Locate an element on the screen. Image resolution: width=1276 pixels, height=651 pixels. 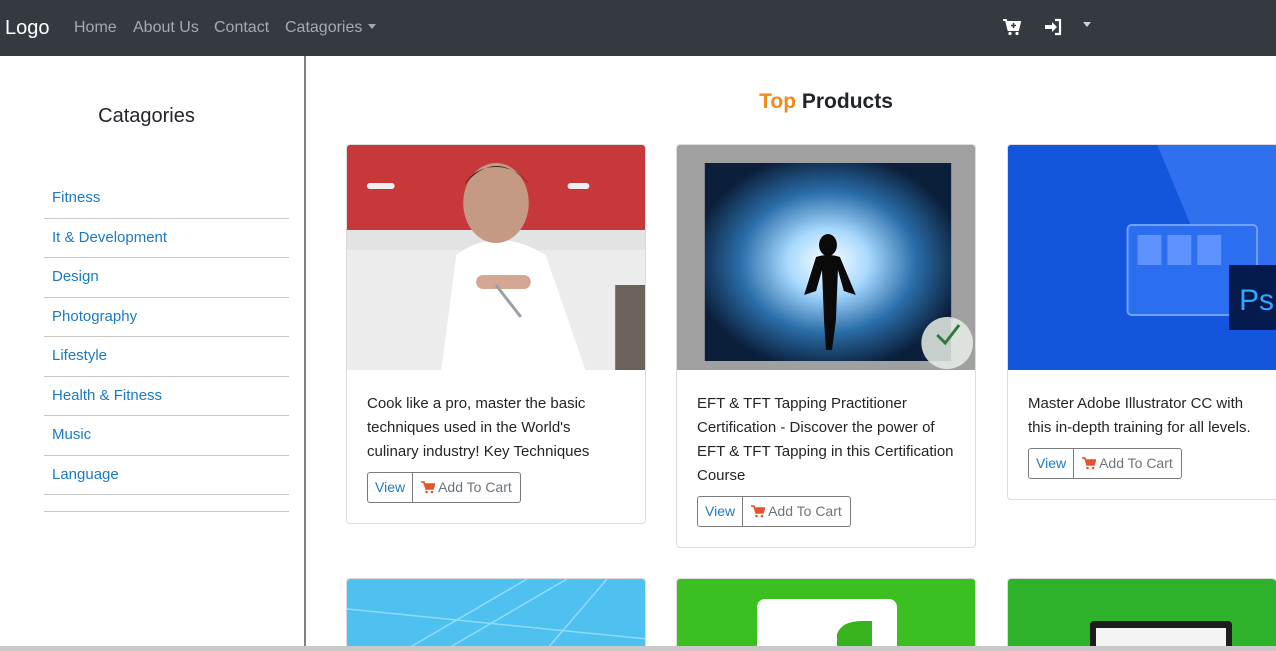
category-item-photography: Photography is located at coordinates (166, 317).